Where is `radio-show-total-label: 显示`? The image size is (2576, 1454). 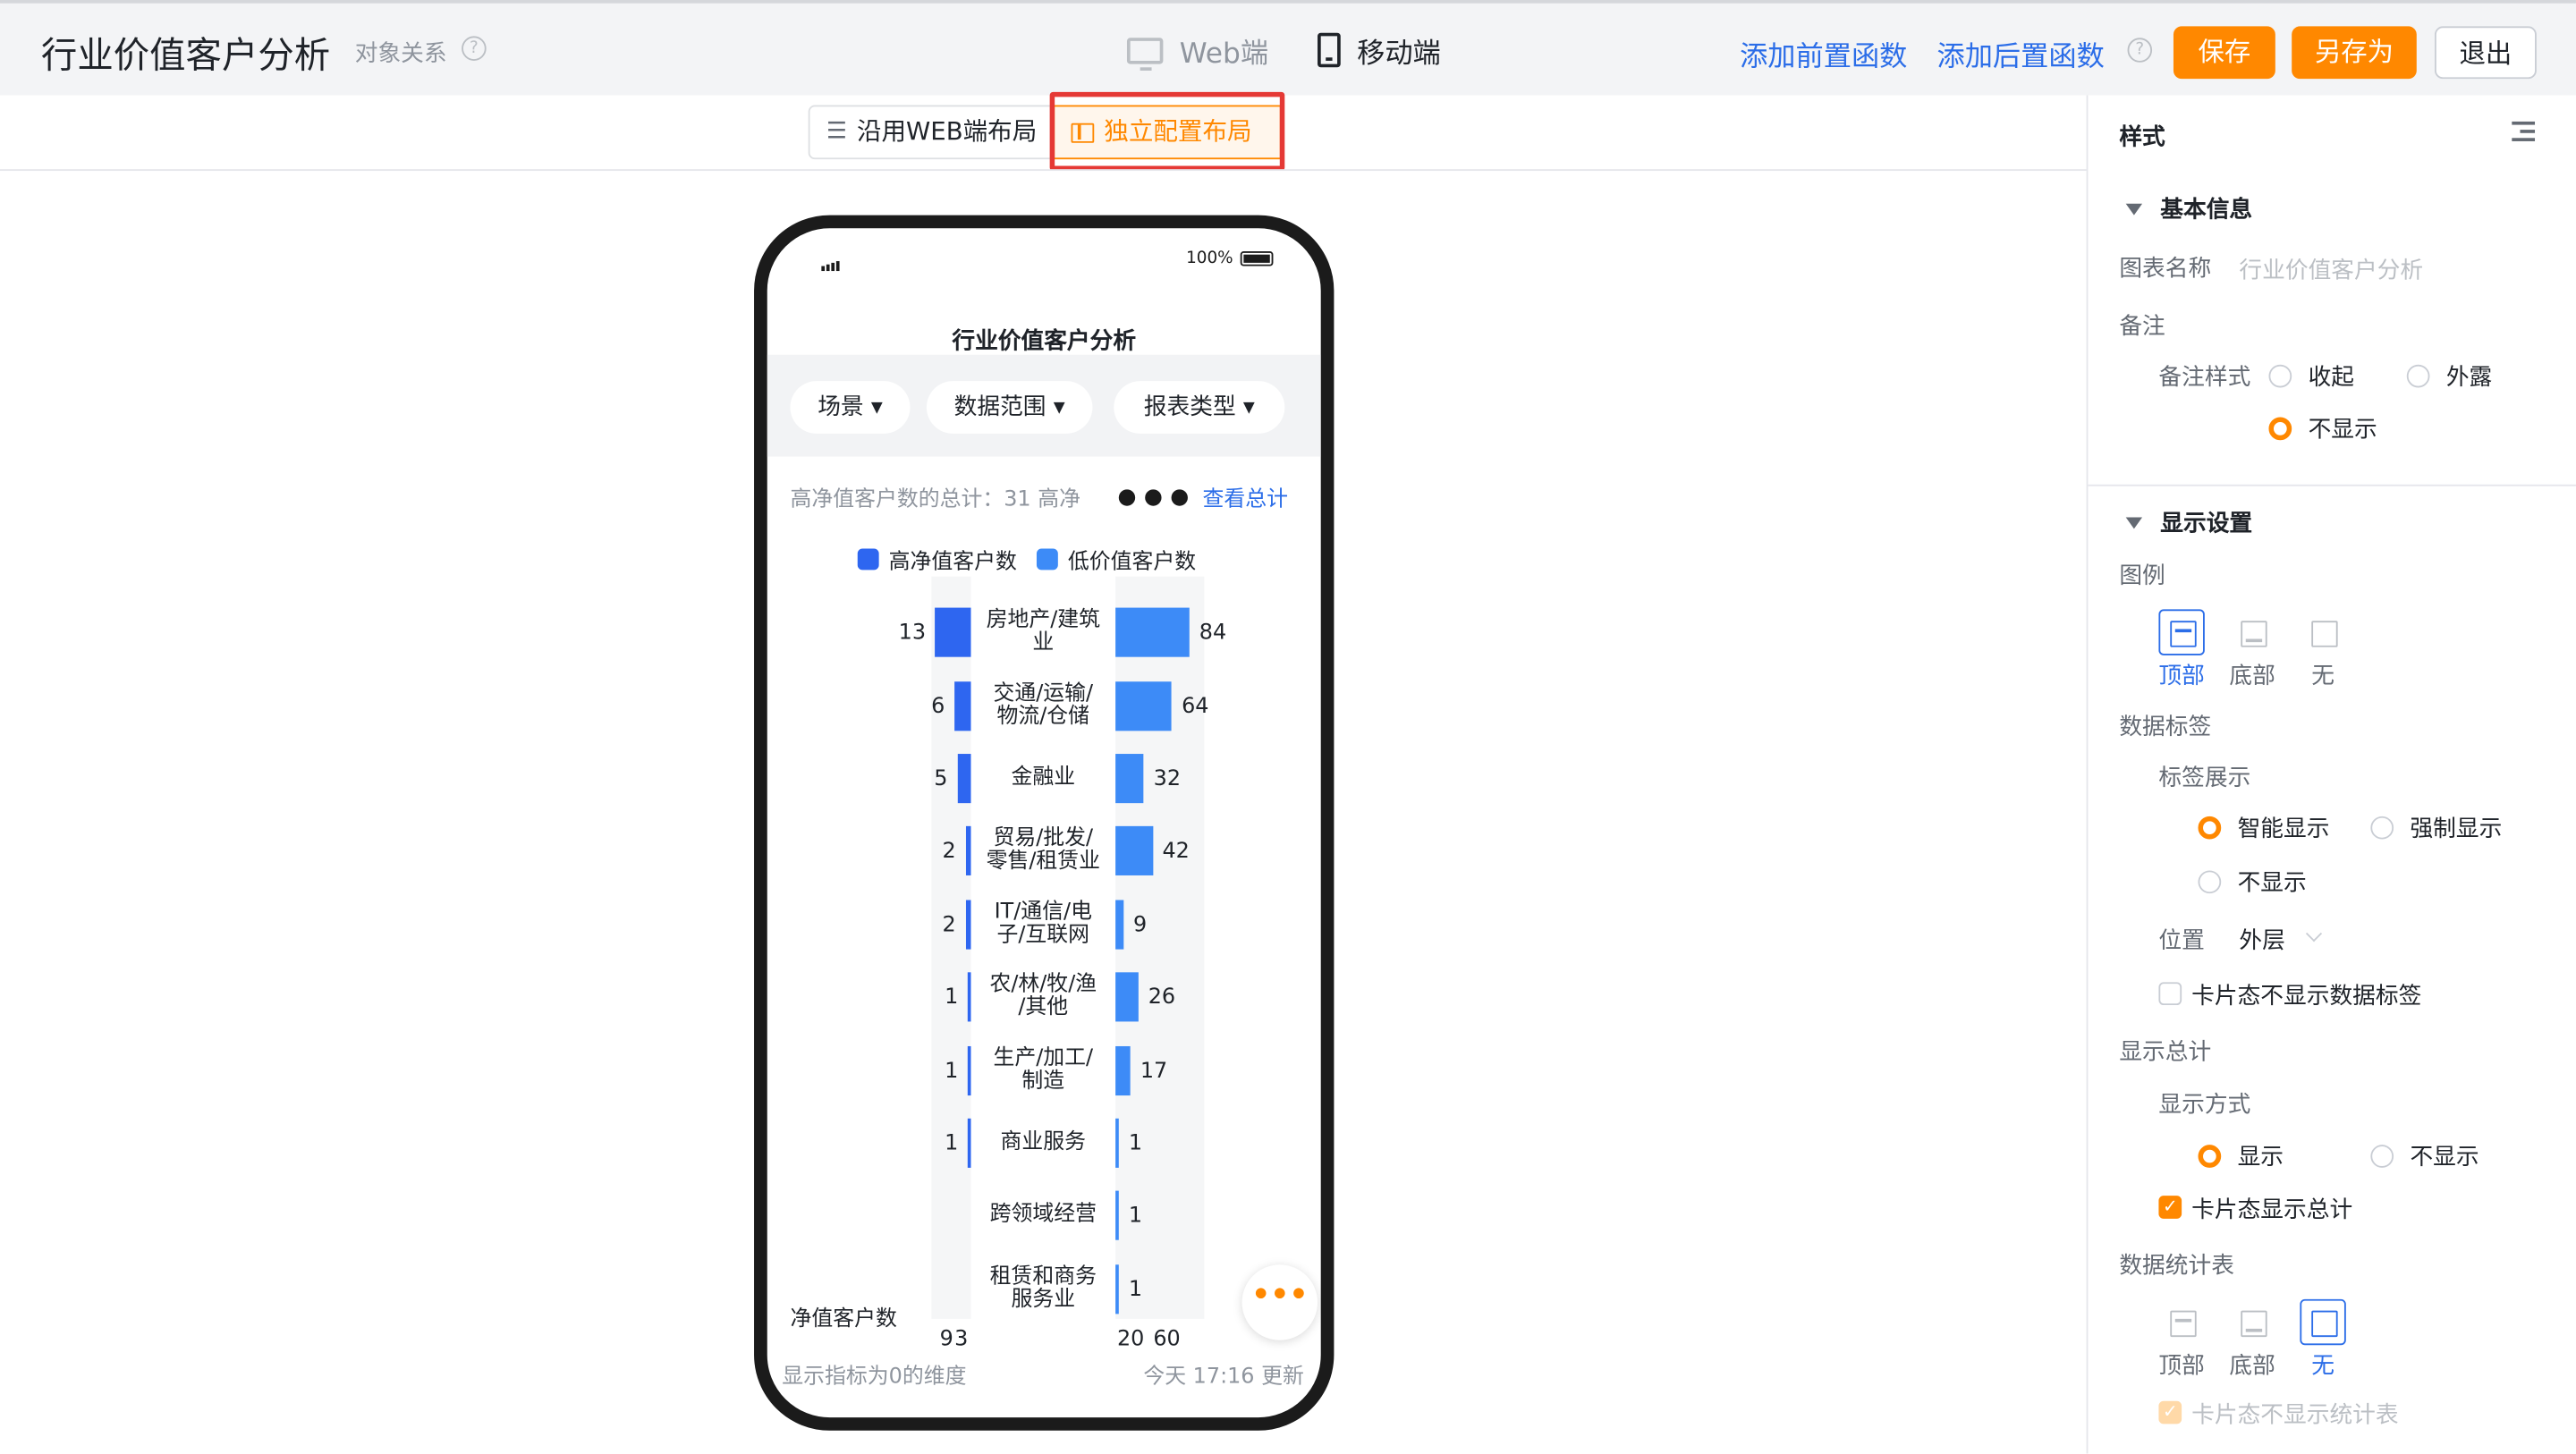
radio-show-total-label: 显示 is located at coordinates (2260, 1158).